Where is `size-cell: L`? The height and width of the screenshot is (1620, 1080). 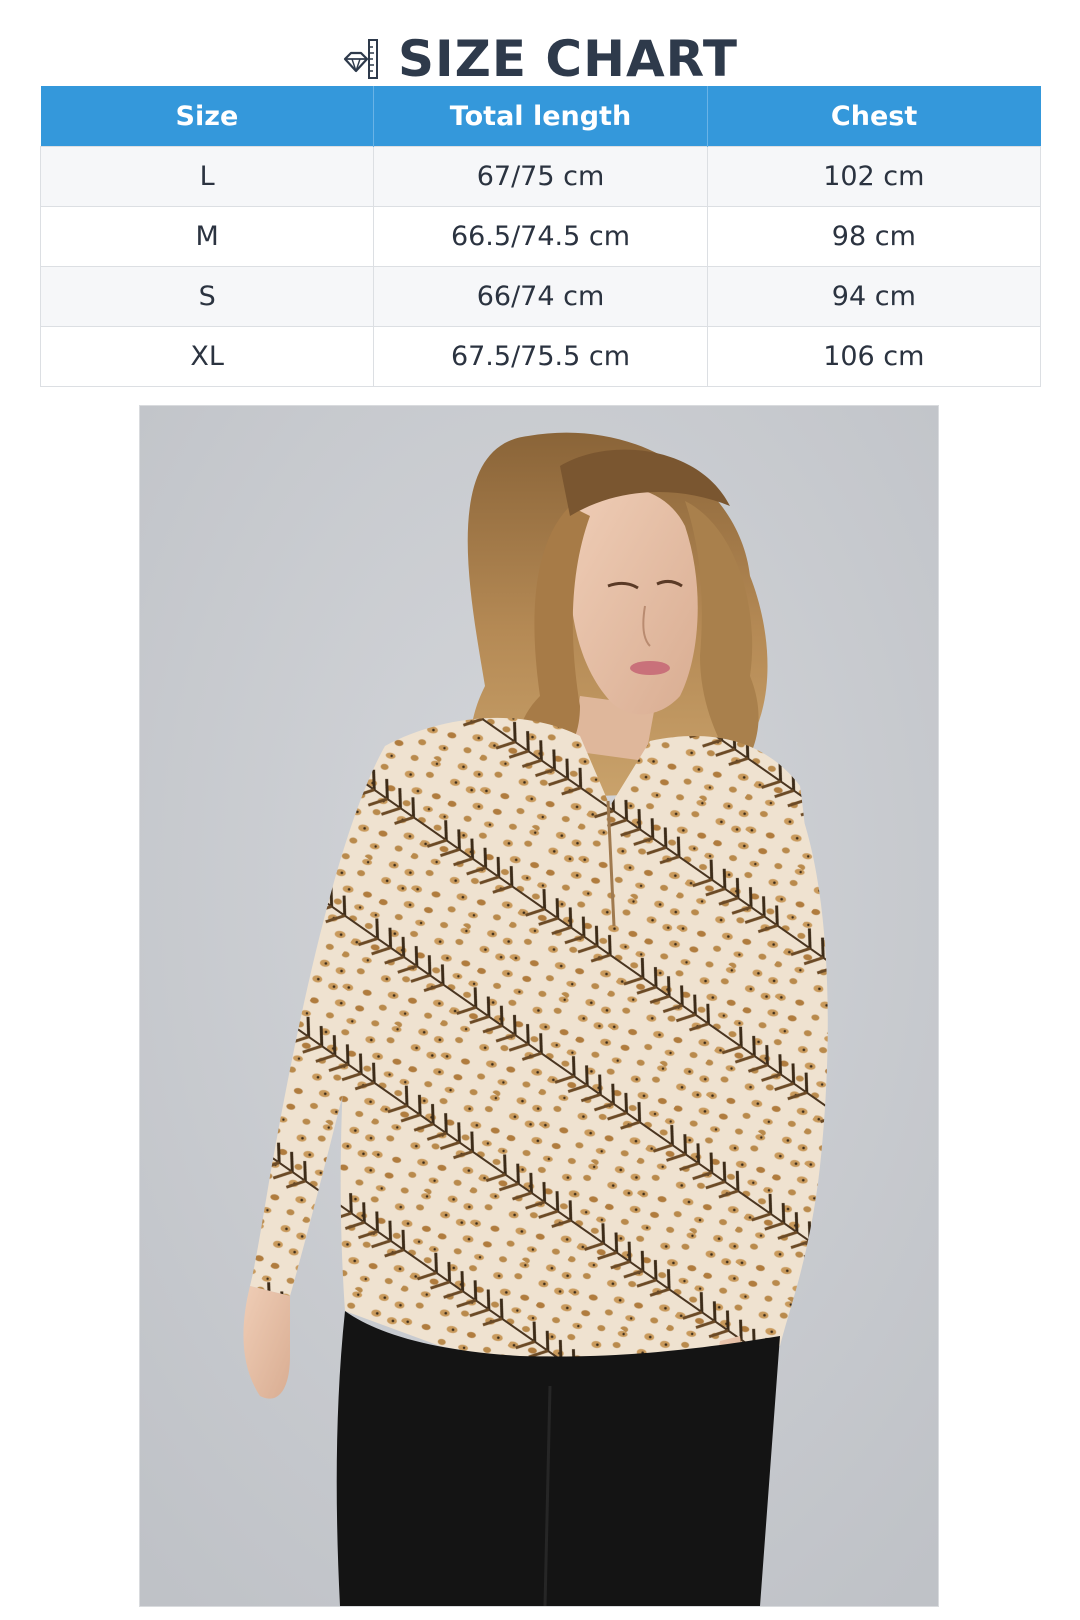 size-cell: L is located at coordinates (207, 176).